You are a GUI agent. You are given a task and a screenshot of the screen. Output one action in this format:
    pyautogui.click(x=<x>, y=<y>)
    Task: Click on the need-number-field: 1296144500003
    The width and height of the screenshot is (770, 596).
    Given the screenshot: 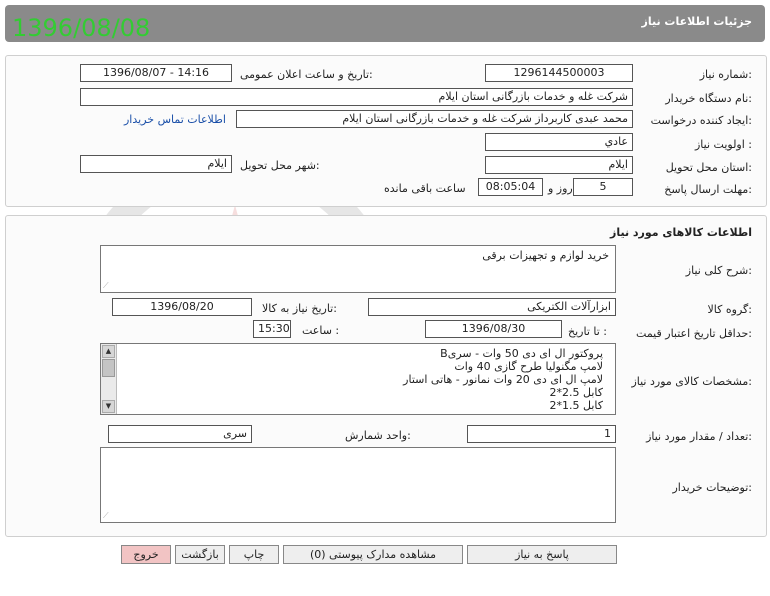 What is the action you would take?
    pyautogui.click(x=559, y=73)
    